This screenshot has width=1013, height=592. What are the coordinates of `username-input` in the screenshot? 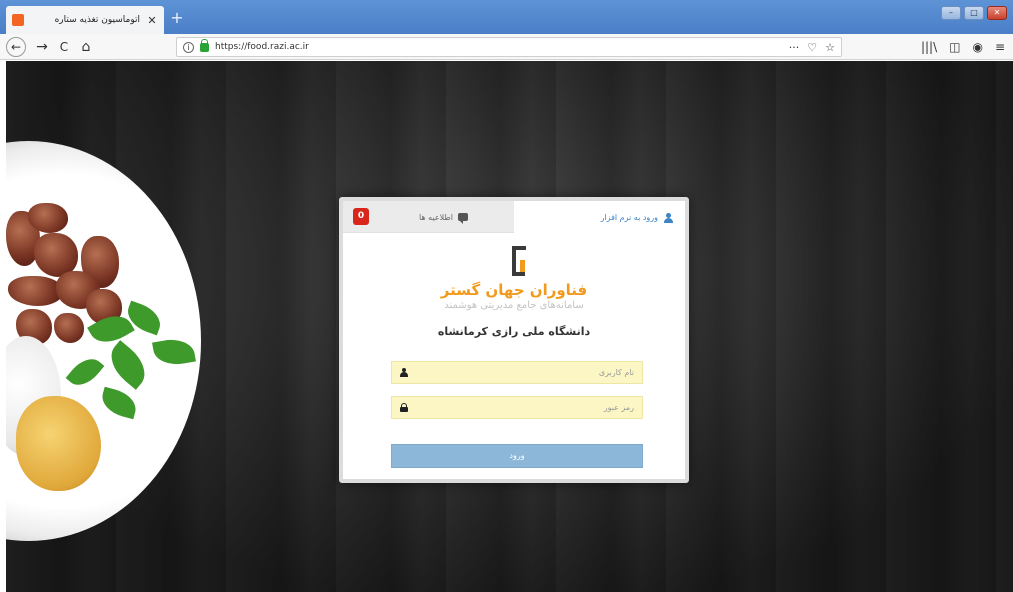 It's located at (521, 372).